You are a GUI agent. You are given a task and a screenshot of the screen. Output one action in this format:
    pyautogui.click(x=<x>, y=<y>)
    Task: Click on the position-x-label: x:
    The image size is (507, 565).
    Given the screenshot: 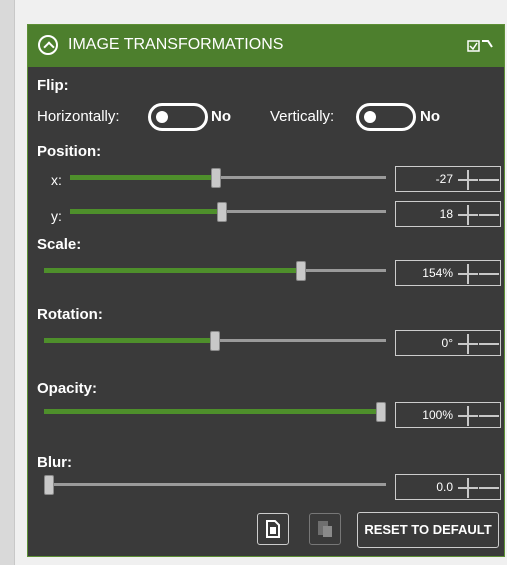 What is the action you would take?
    pyautogui.click(x=56, y=180)
    